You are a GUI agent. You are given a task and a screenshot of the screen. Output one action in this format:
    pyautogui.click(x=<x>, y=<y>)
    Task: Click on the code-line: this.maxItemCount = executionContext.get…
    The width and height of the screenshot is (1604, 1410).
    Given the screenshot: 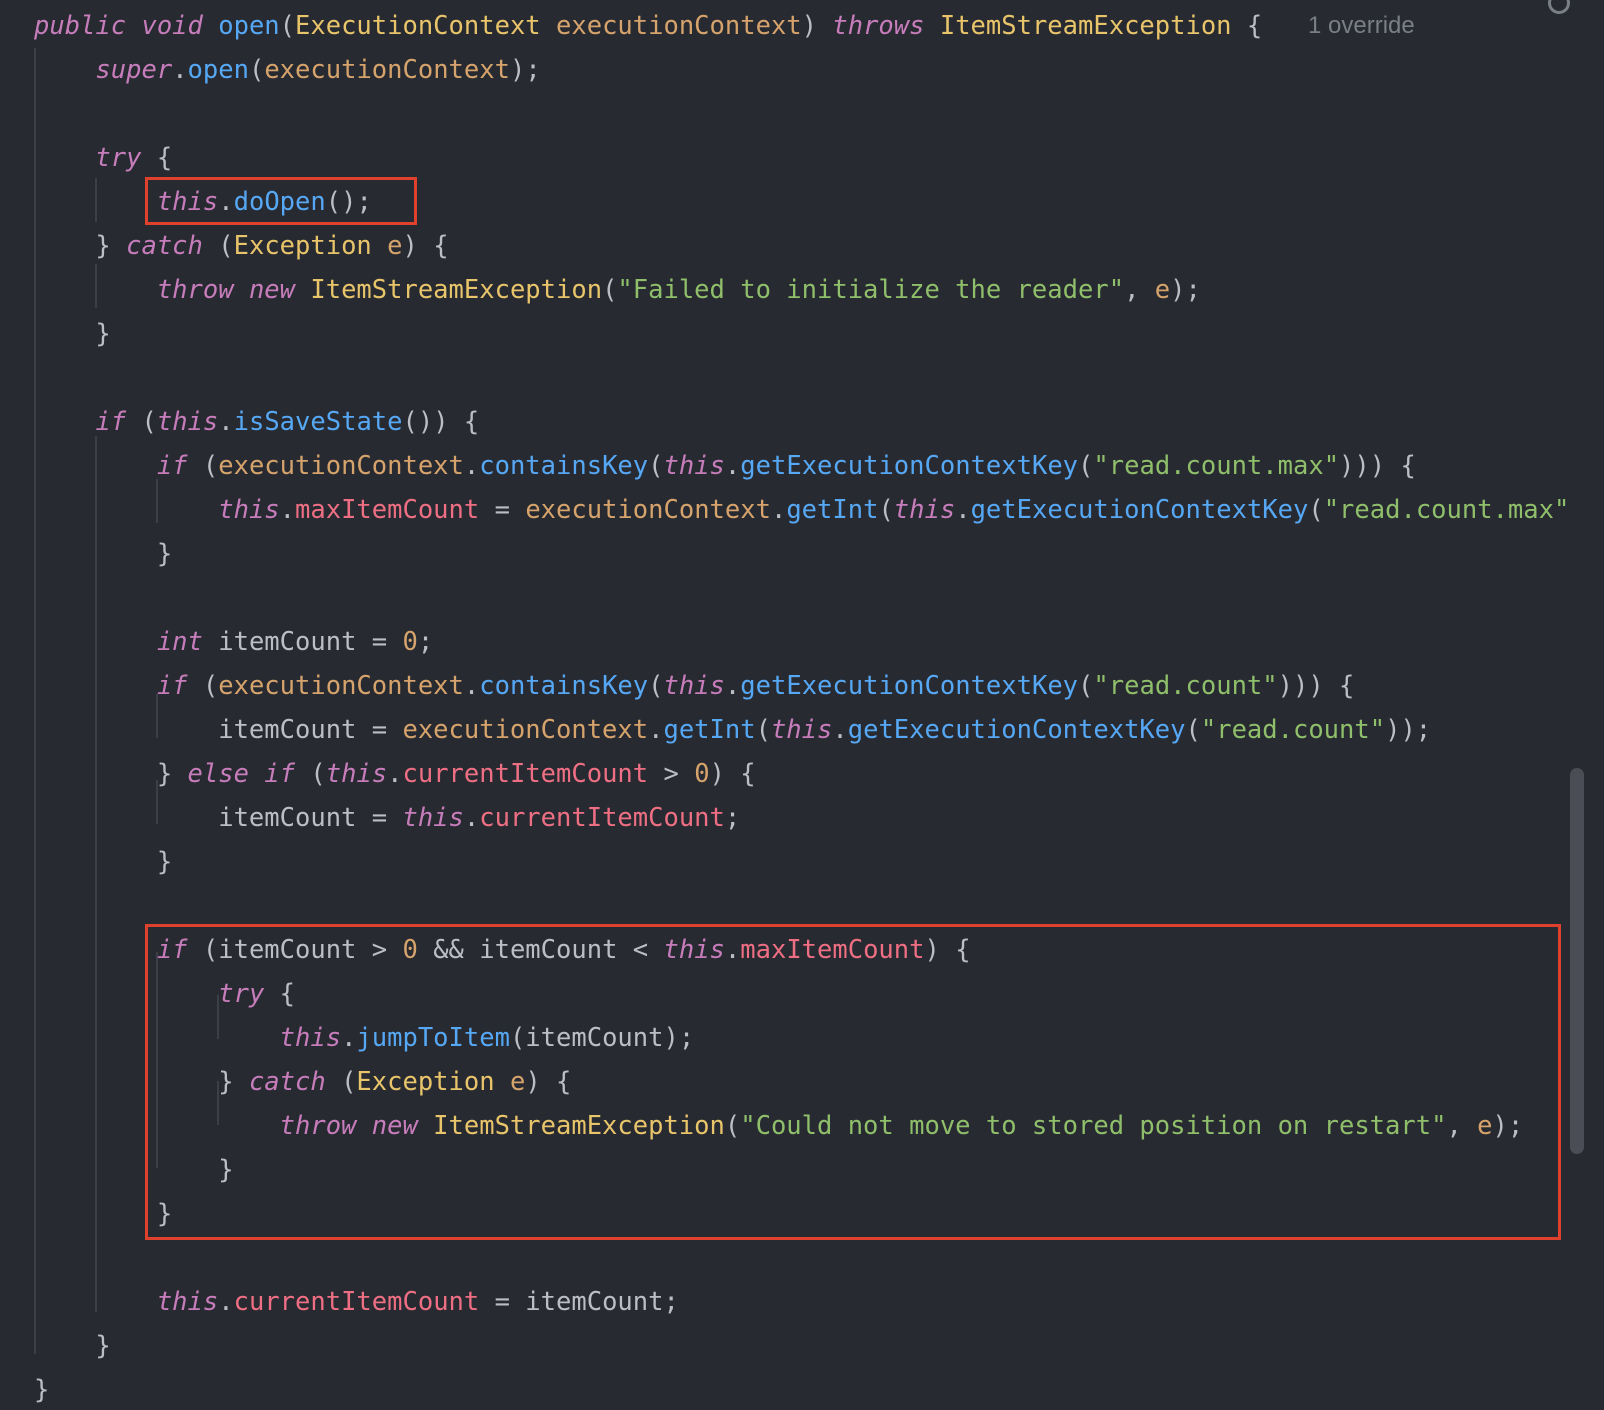 What is the action you would take?
    pyautogui.click(x=801, y=510)
    